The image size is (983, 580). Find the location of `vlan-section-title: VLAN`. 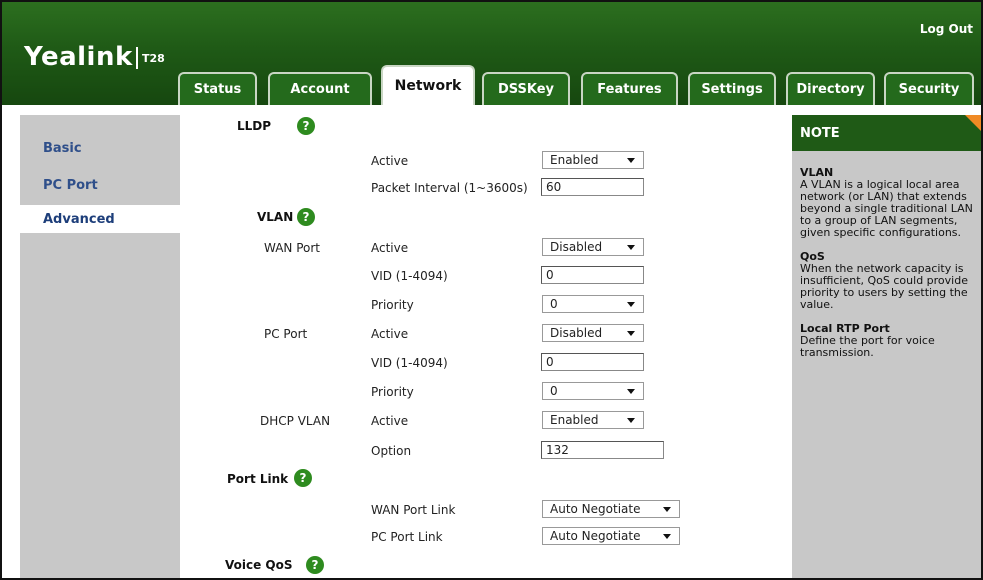

vlan-section-title: VLAN is located at coordinates (275, 217).